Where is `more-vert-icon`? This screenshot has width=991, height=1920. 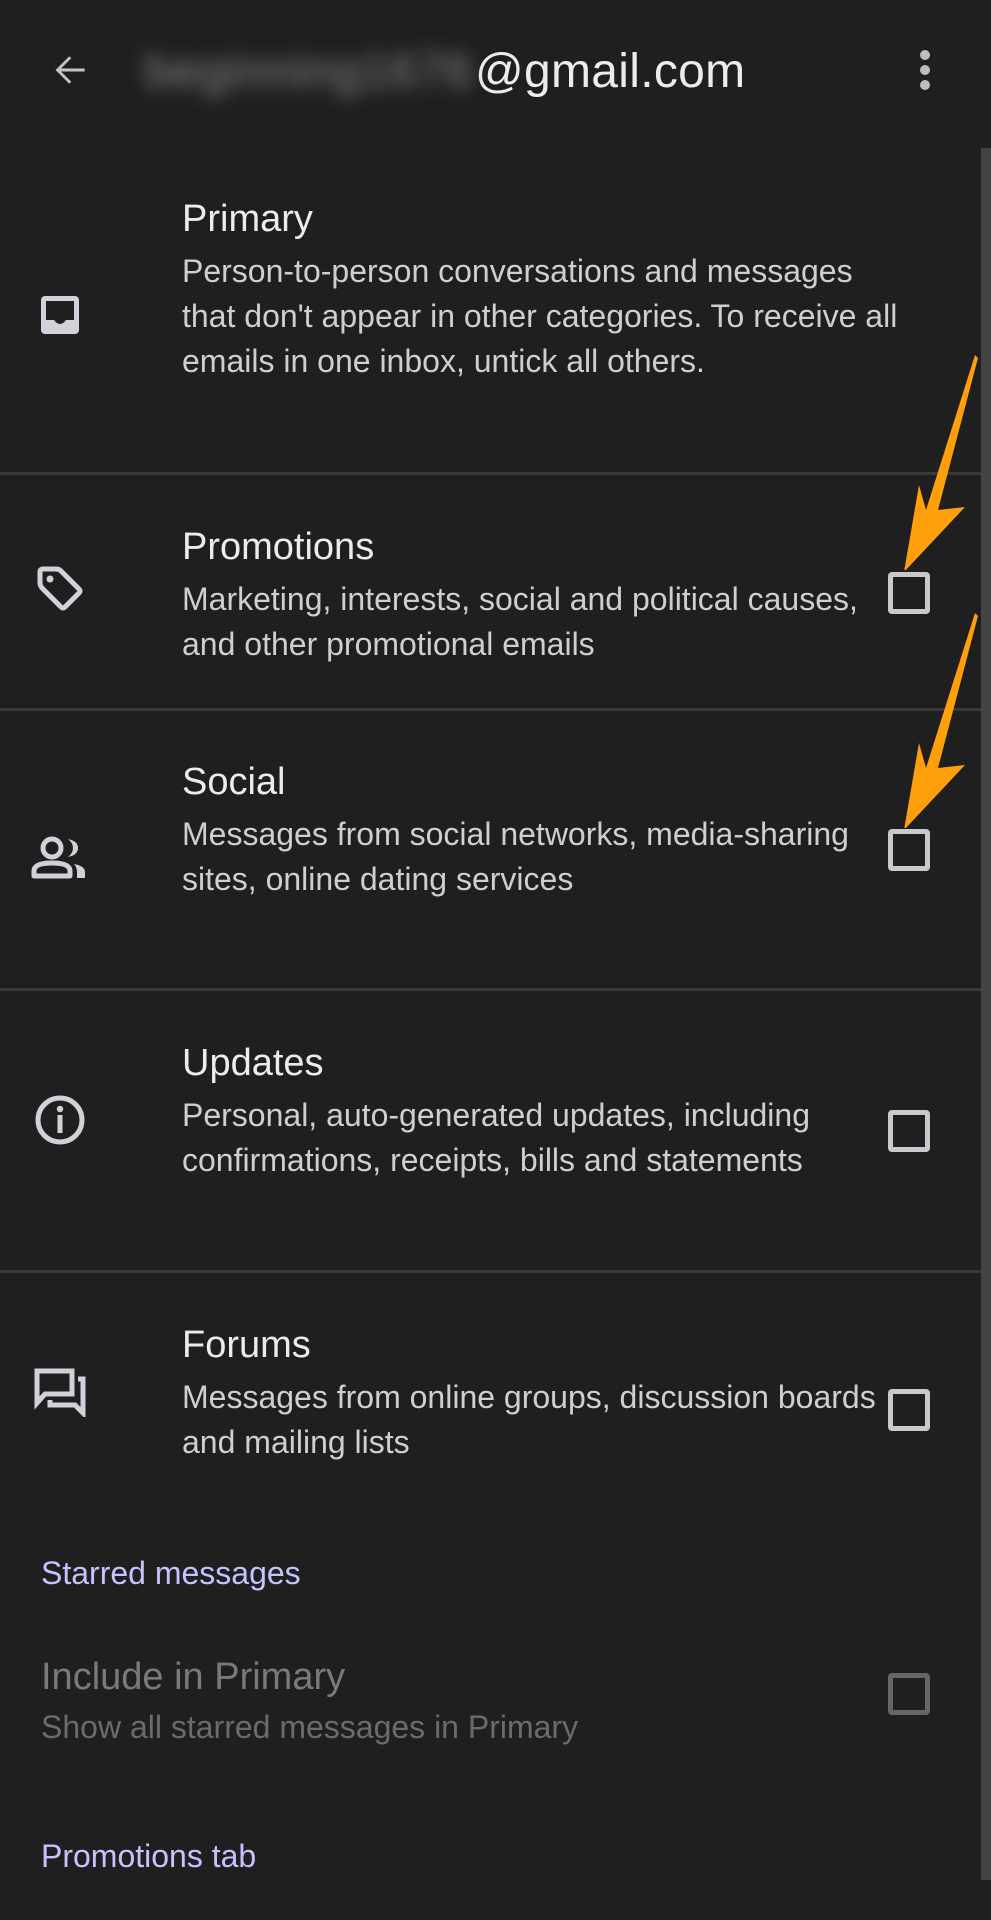
more-vert-icon is located at coordinates (925, 70).